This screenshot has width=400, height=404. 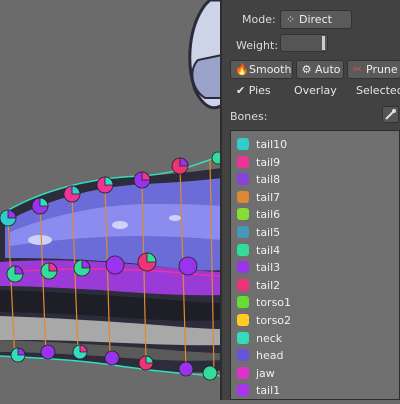 What do you see at coordinates (270, 69) in the screenshot?
I see `smooth-label: Smooth` at bounding box center [270, 69].